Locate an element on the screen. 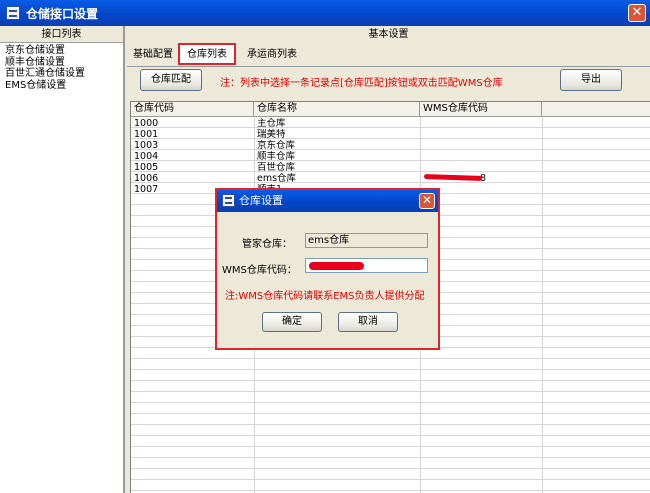 This screenshot has width=650, height=493. table-row: 1005 百世仓库 is located at coordinates (390, 167).